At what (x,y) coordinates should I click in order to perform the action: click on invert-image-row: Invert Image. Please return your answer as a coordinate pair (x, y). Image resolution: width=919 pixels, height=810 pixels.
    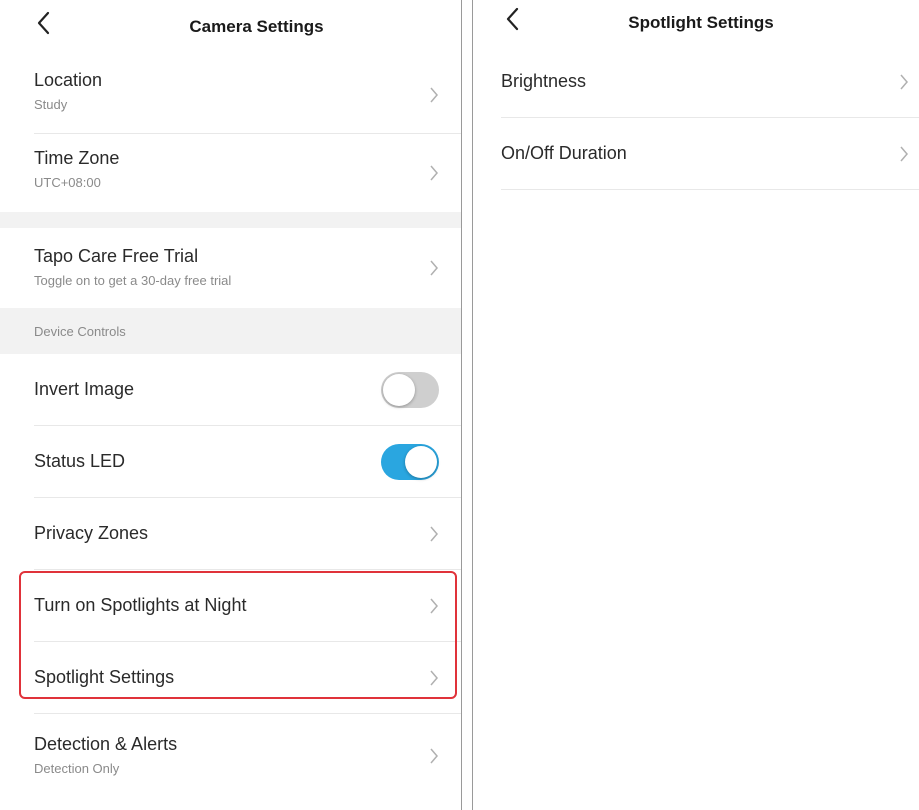
    Looking at the image, I should click on (247, 390).